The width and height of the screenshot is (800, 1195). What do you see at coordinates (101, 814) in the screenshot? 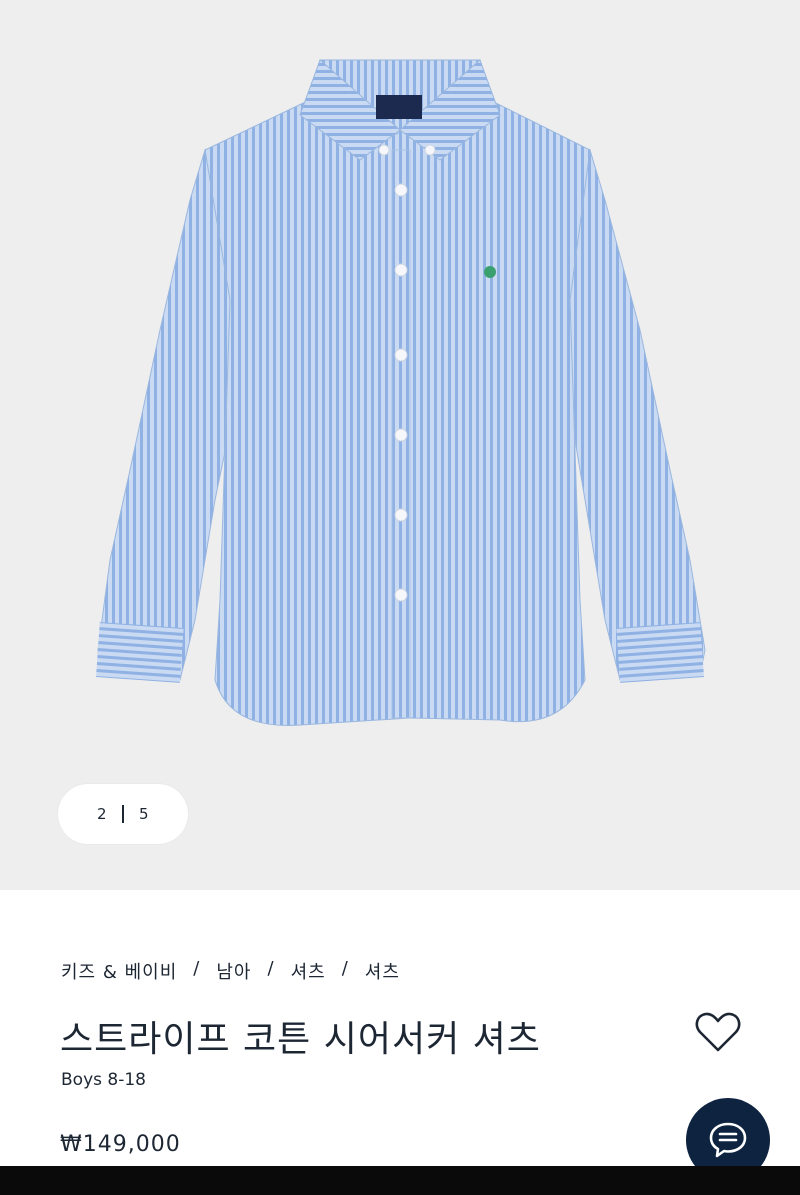
I see `current-page: 2` at bounding box center [101, 814].